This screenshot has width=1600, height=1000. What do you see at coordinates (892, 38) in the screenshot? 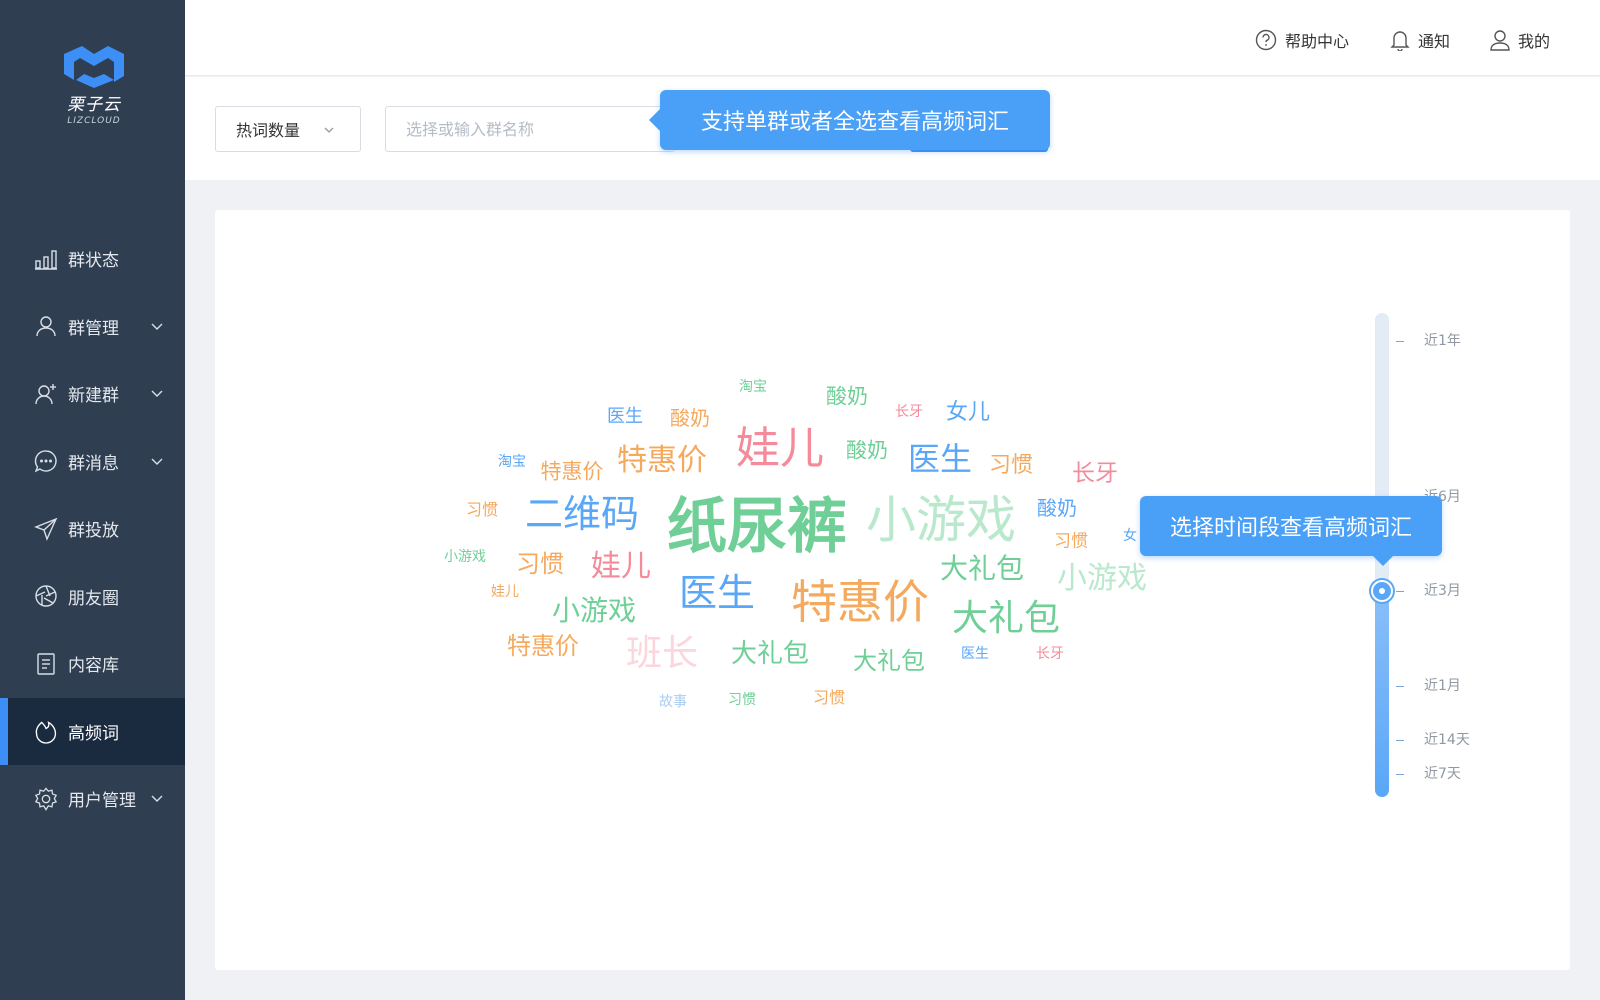
I see `top-header: 帮助中心 通知 我的` at bounding box center [892, 38].